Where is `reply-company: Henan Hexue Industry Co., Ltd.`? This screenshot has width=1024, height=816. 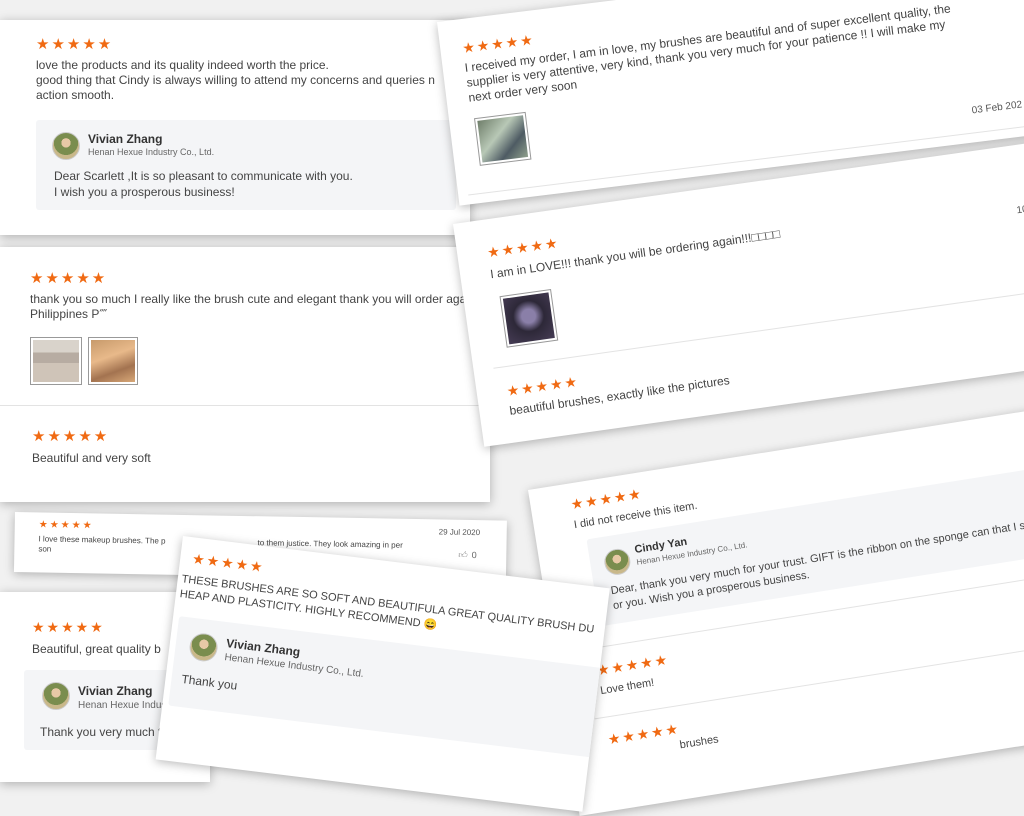 reply-company: Henan Hexue Industry Co., Ltd. is located at coordinates (151, 152).